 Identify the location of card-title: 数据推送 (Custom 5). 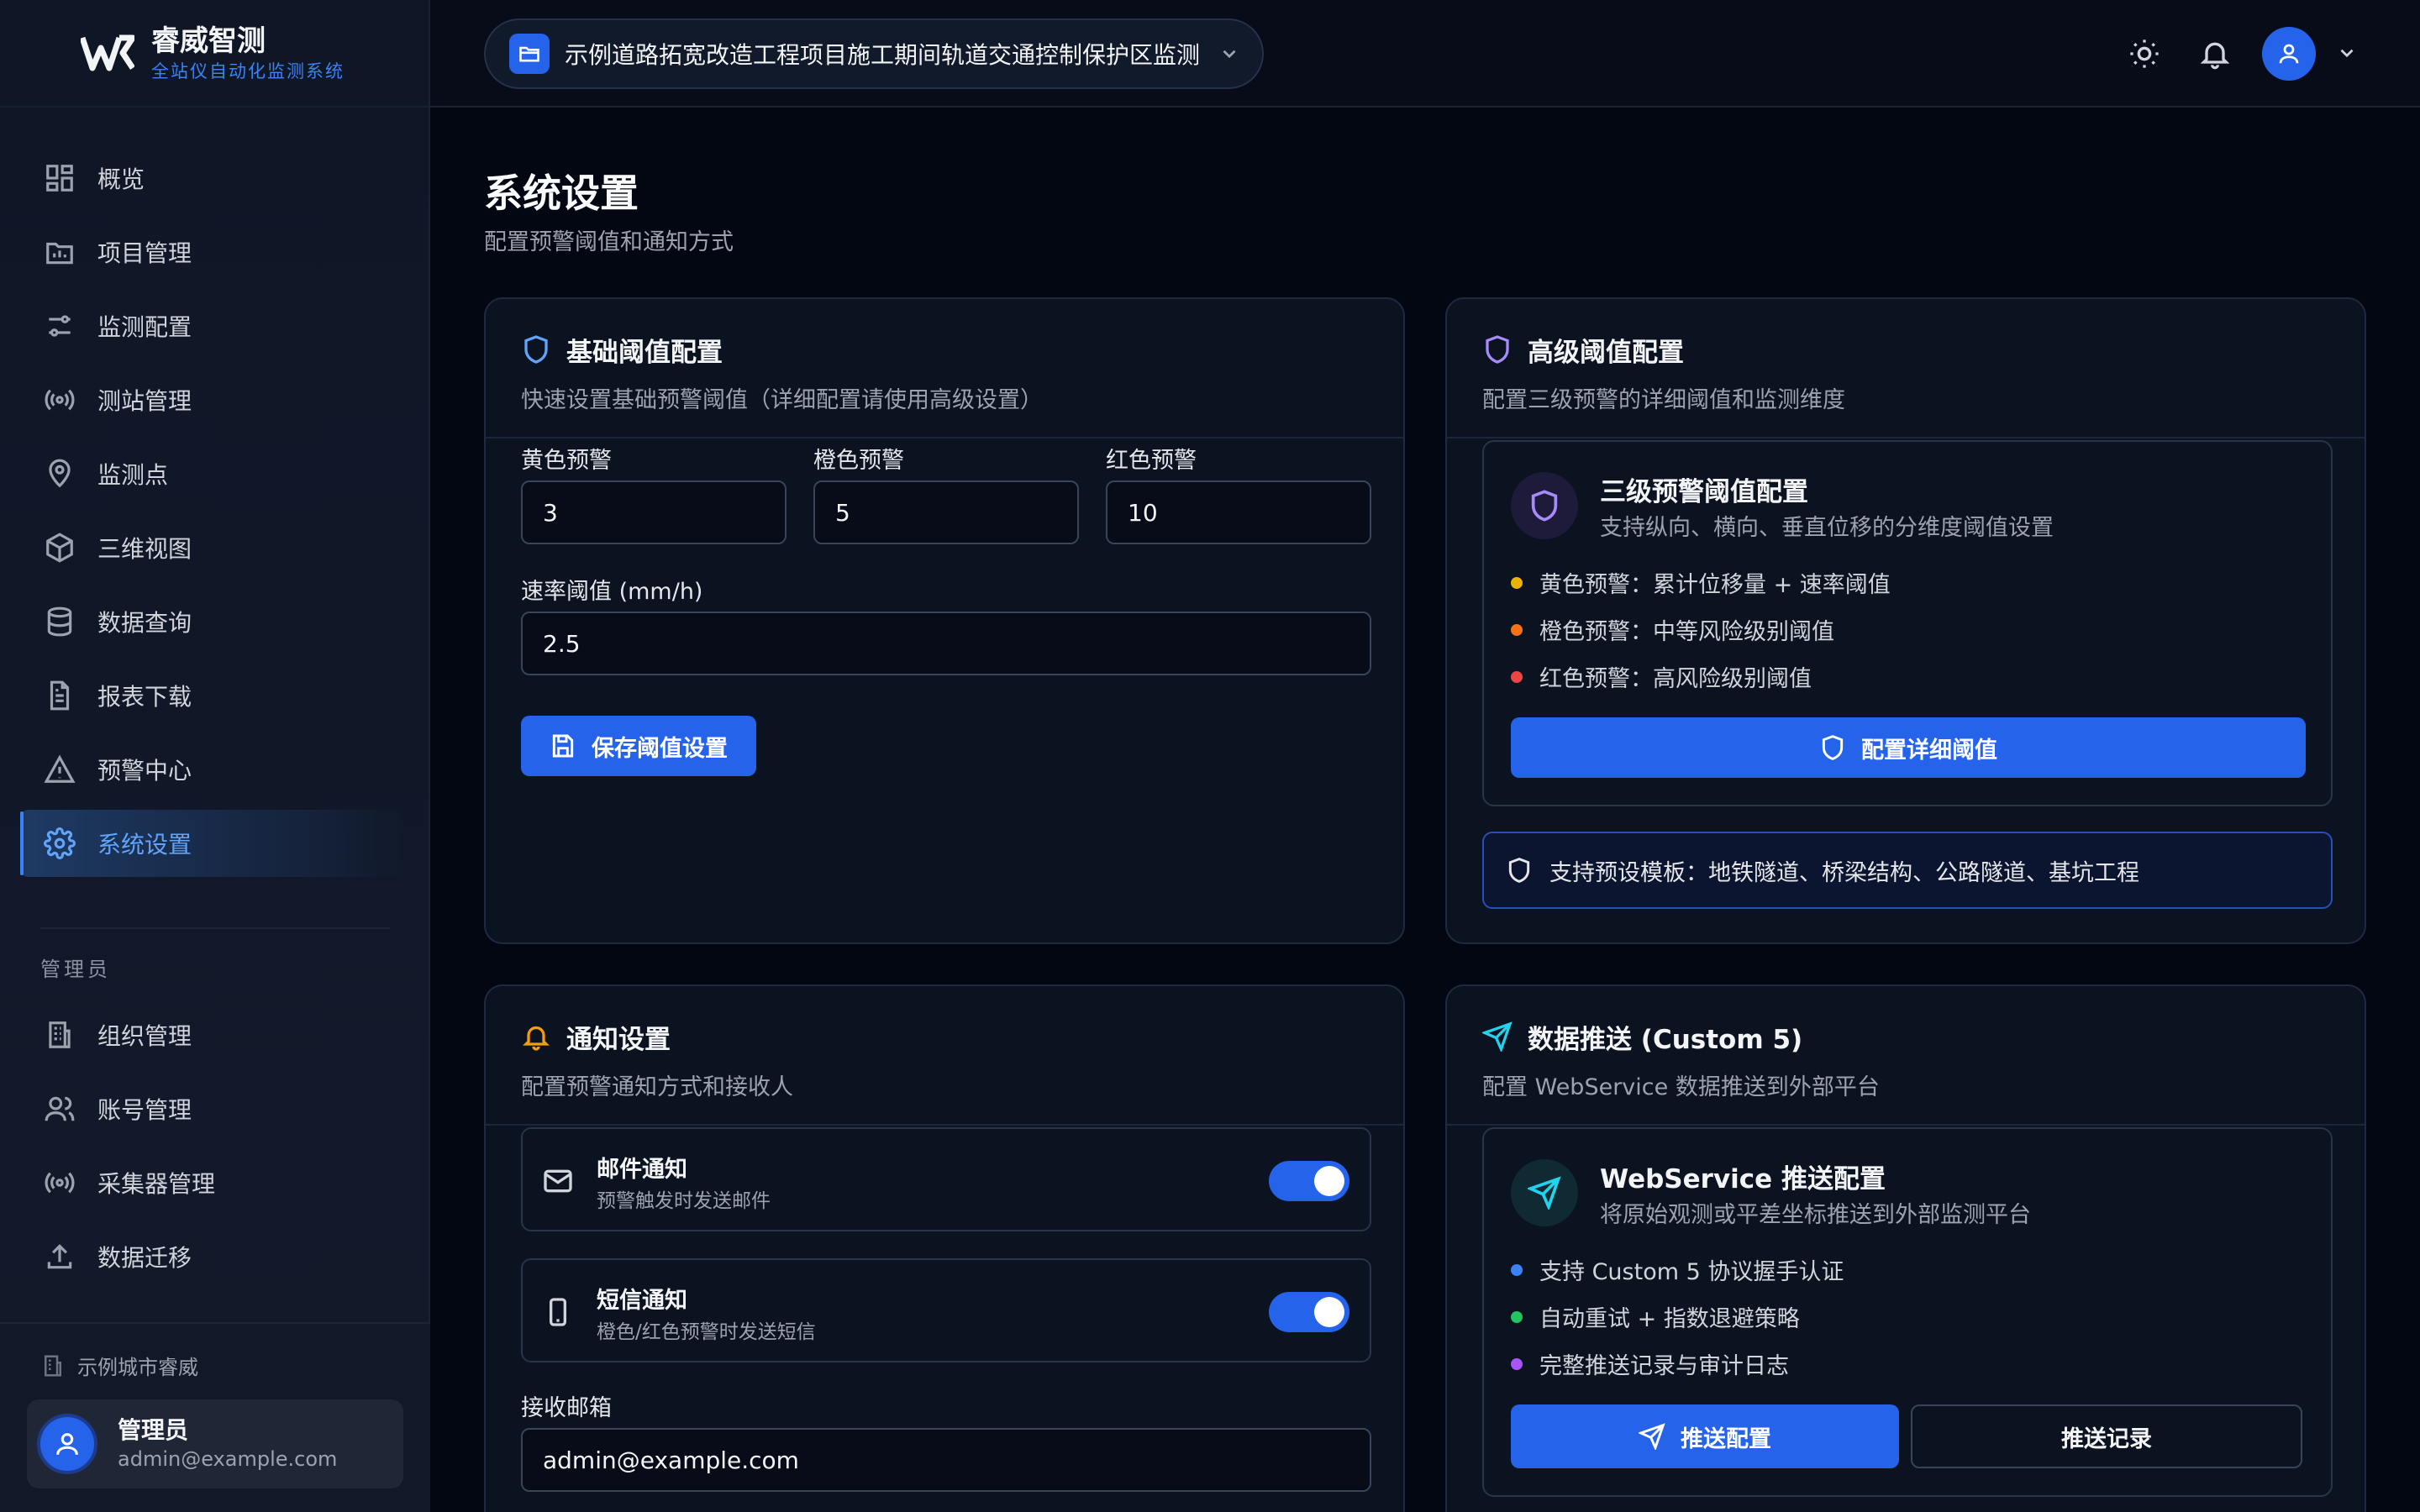
(1665, 1039).